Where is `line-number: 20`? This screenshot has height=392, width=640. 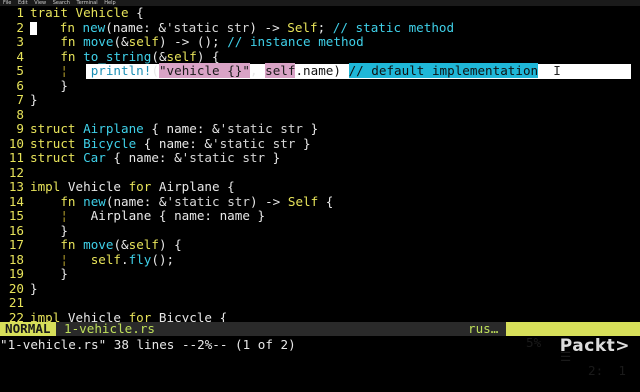 line-number: 20 is located at coordinates (16, 288).